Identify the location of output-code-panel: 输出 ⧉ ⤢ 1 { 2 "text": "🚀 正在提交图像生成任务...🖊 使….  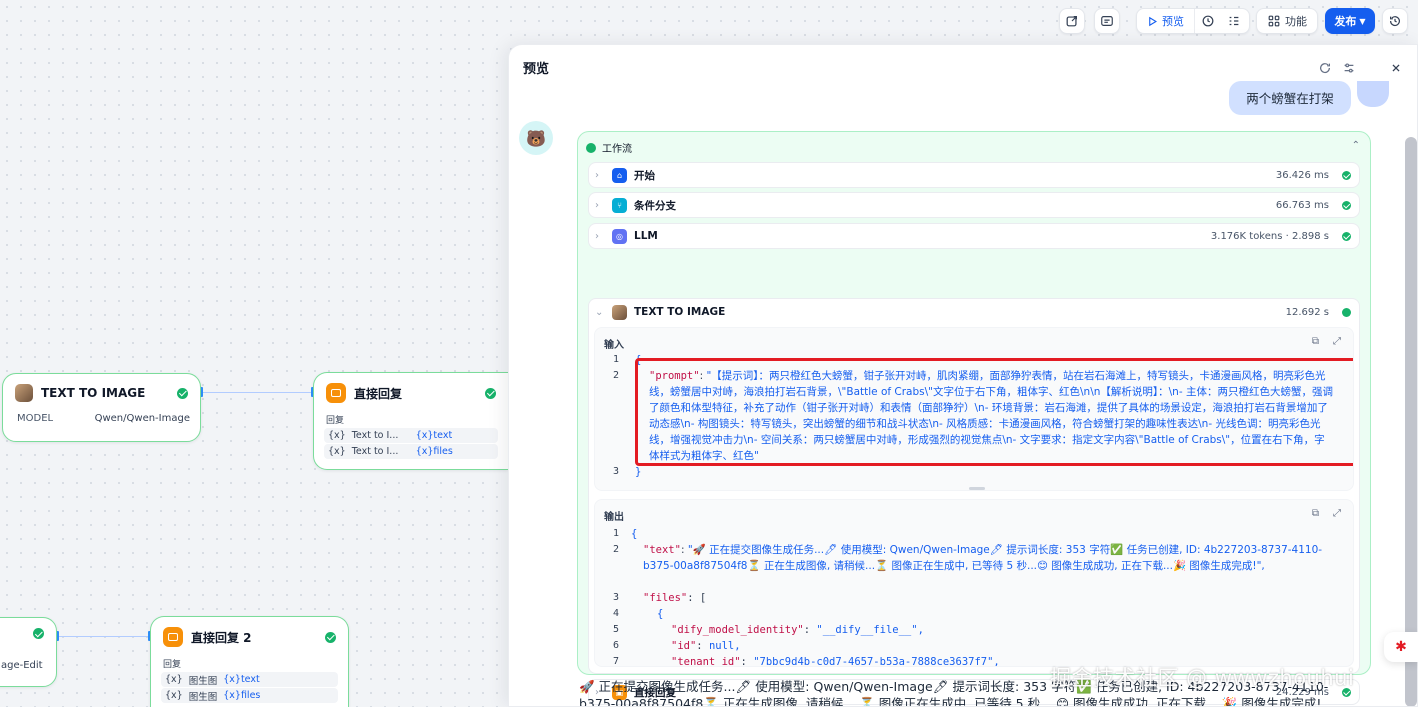
(974, 583).